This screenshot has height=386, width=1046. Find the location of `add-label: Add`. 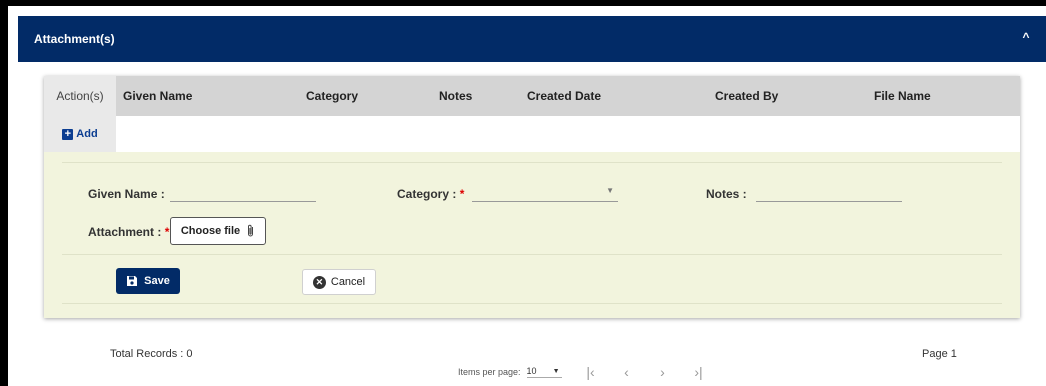

add-label: Add is located at coordinates (87, 134).